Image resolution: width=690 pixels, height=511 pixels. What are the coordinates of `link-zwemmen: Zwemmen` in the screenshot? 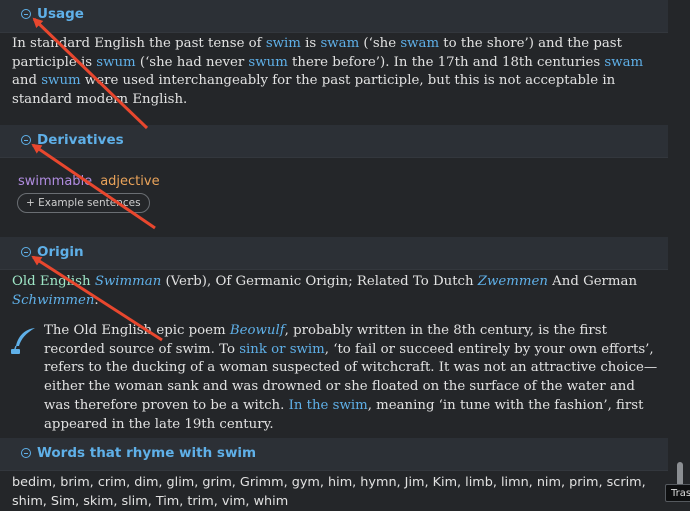 It's located at (513, 281).